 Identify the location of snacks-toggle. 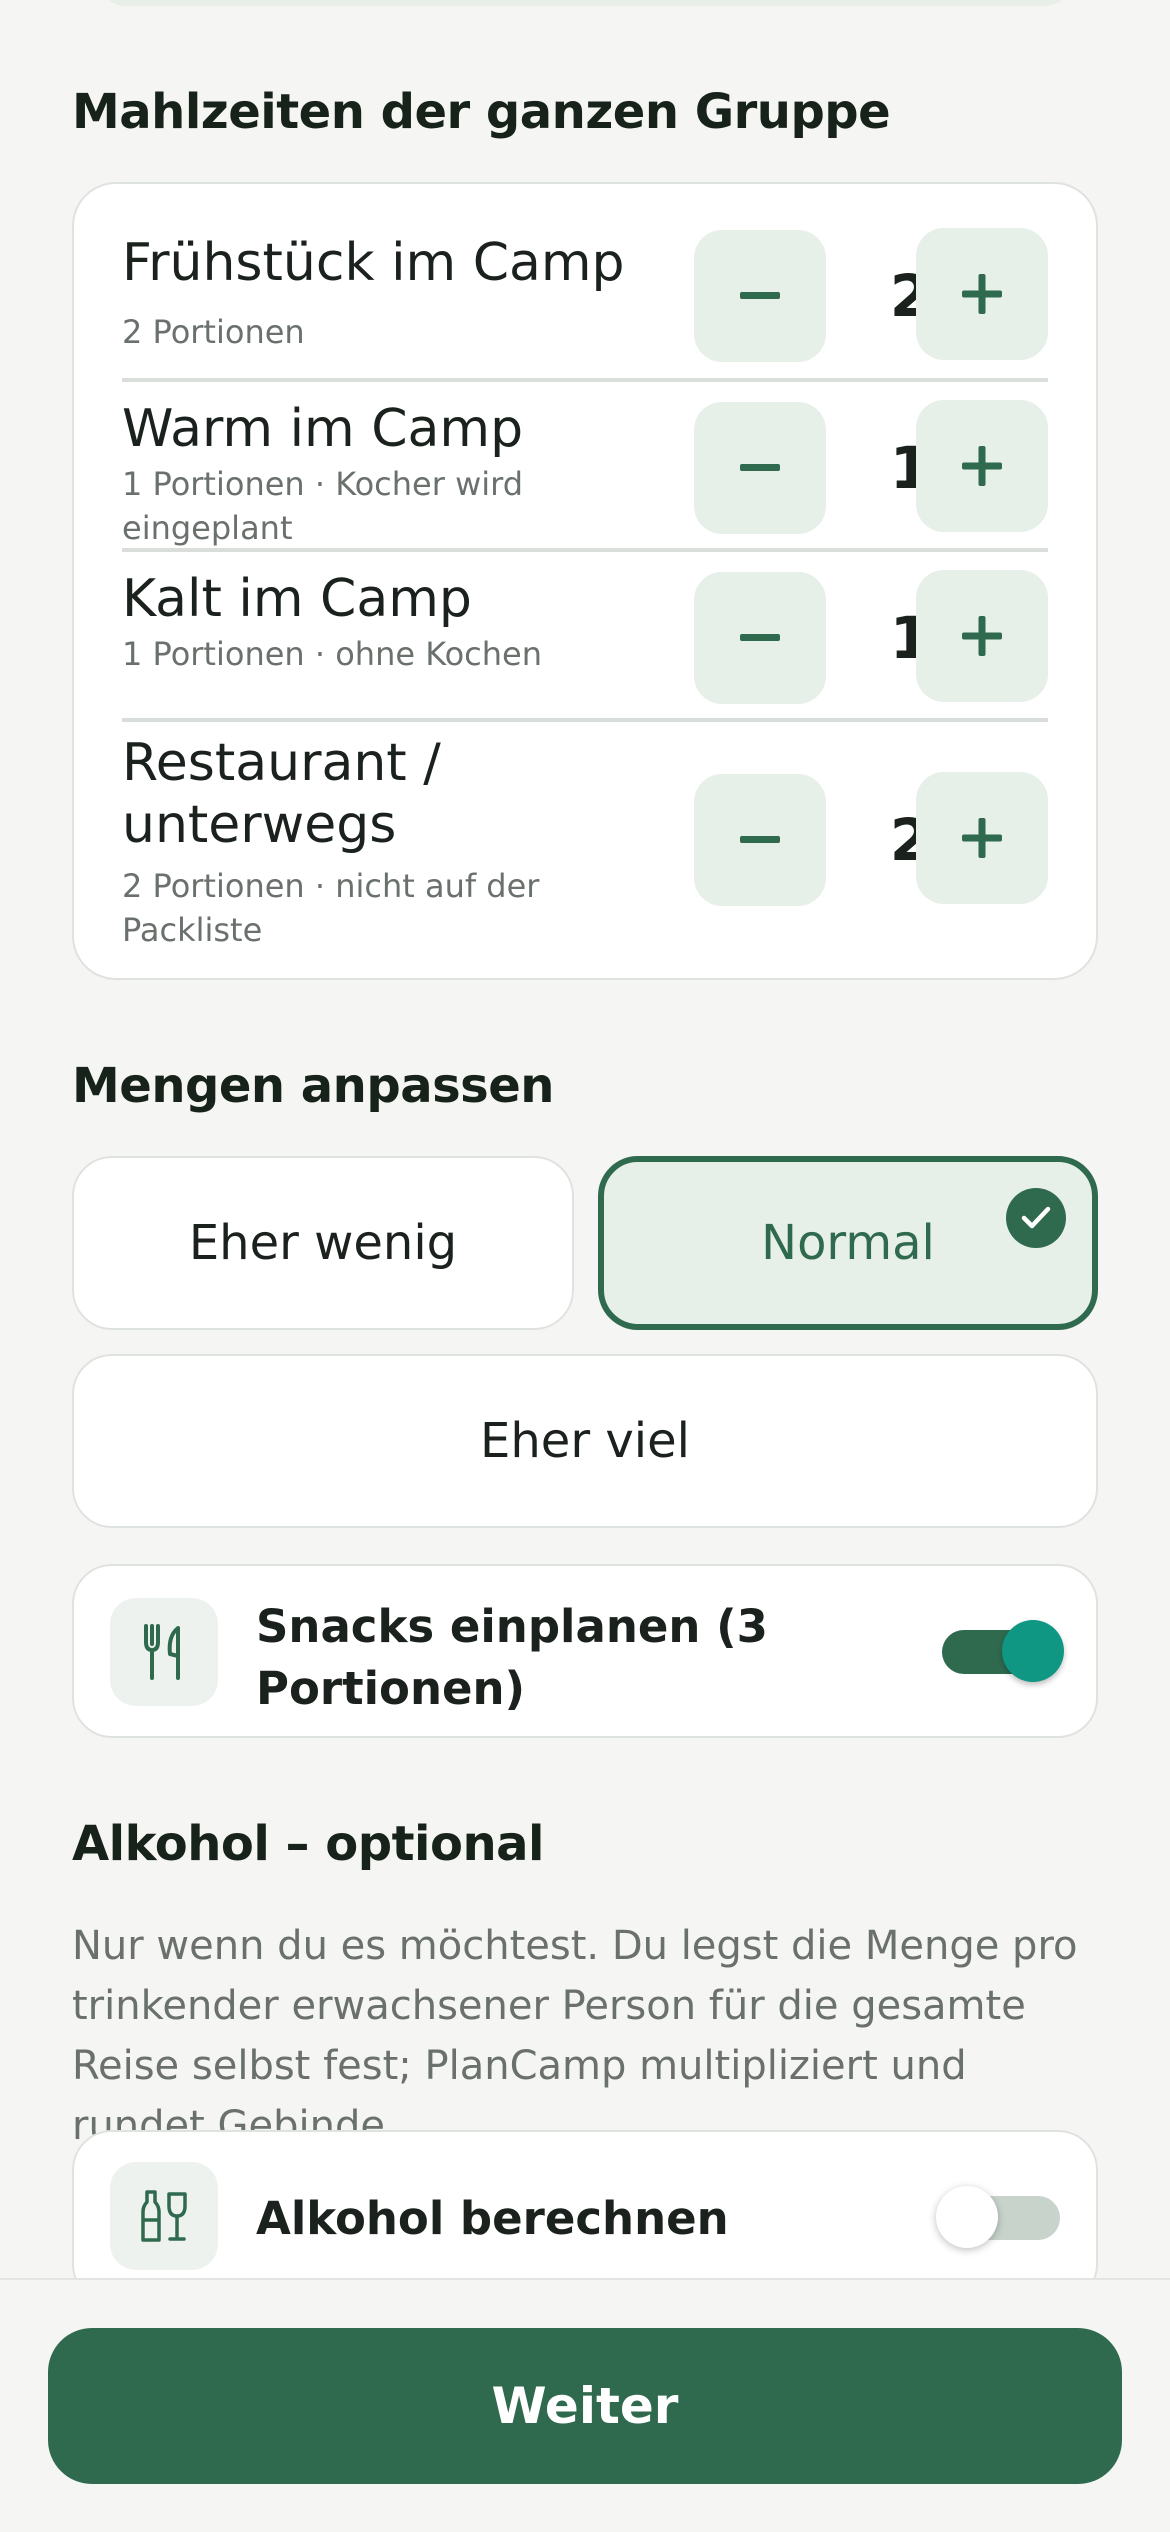
(1003, 1651).